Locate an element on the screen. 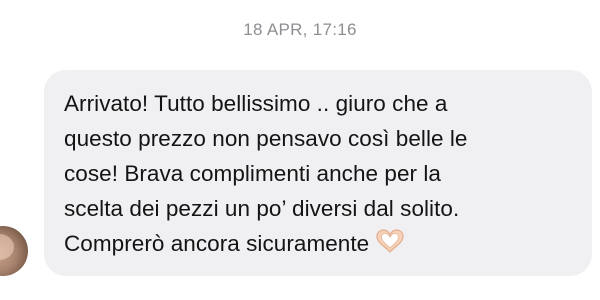  sender-avatar is located at coordinates (14, 251).